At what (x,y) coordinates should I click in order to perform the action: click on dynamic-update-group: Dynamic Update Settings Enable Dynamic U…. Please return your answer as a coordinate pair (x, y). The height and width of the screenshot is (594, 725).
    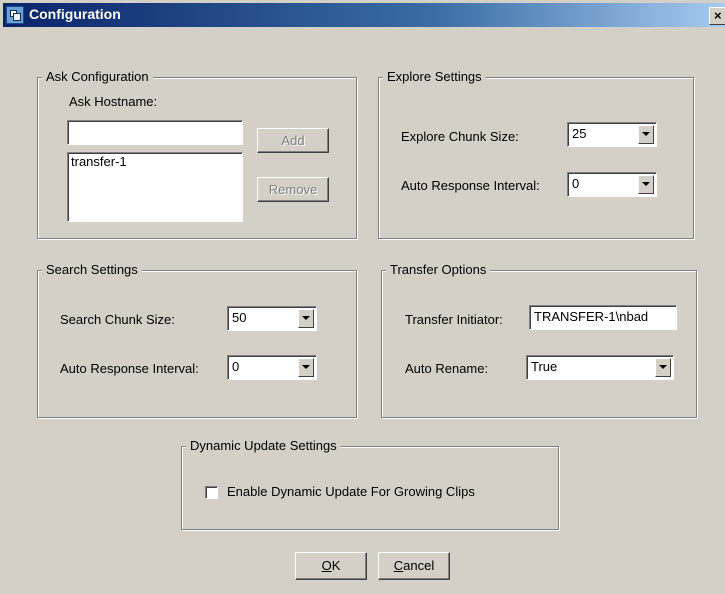
    Looking at the image, I should click on (370, 484).